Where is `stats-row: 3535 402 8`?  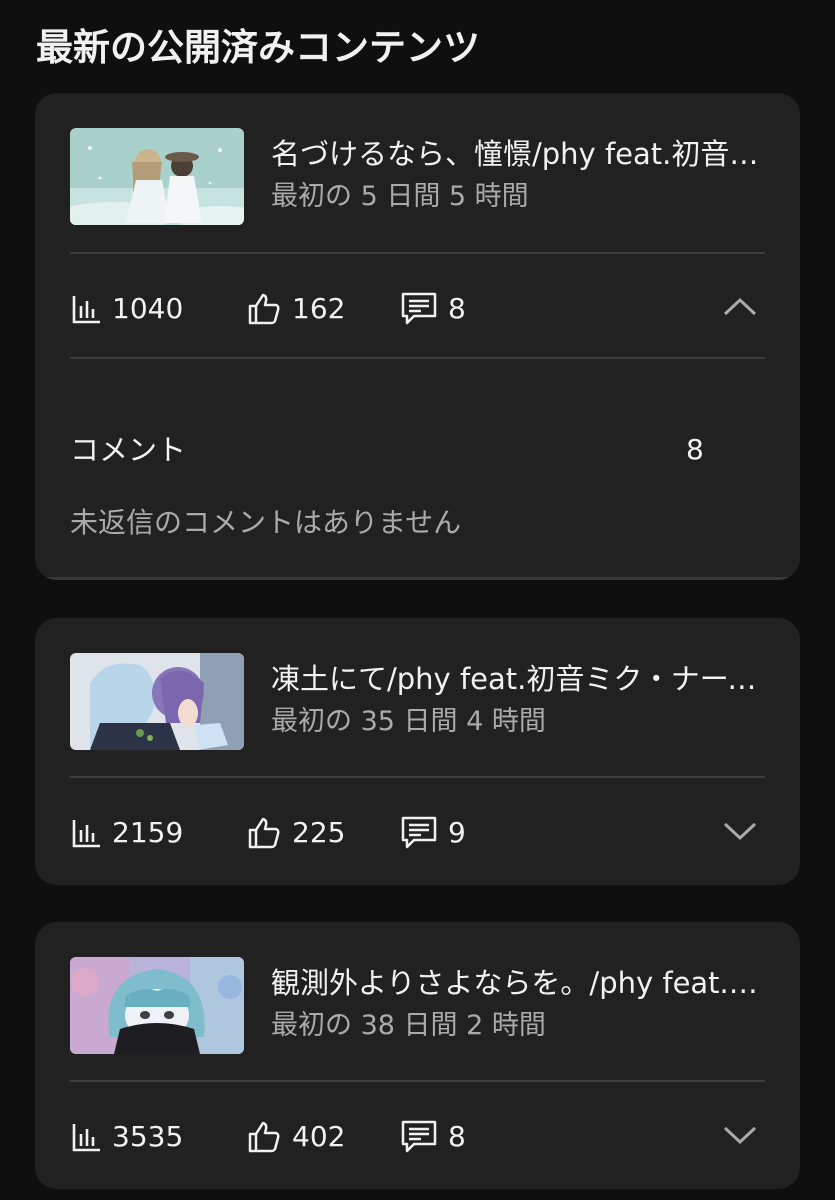 stats-row: 3535 402 8 is located at coordinates (417, 1137).